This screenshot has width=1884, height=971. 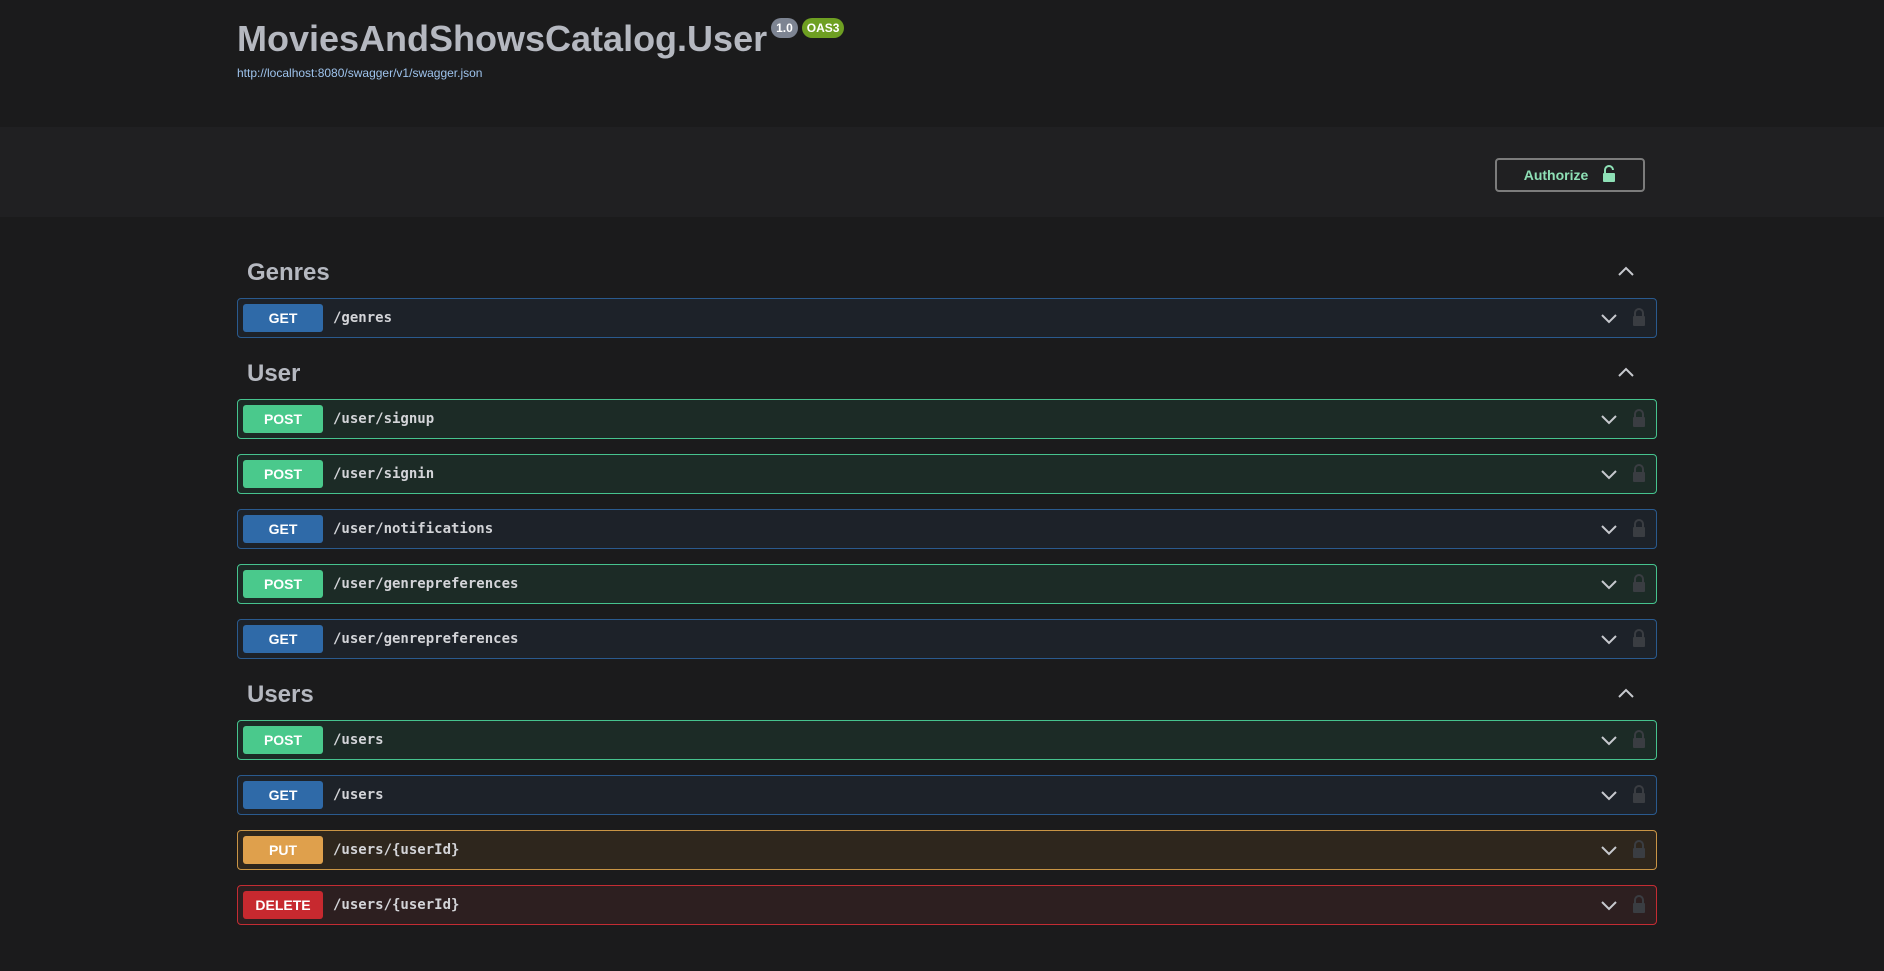 I want to click on tag-title: User, so click(x=274, y=373).